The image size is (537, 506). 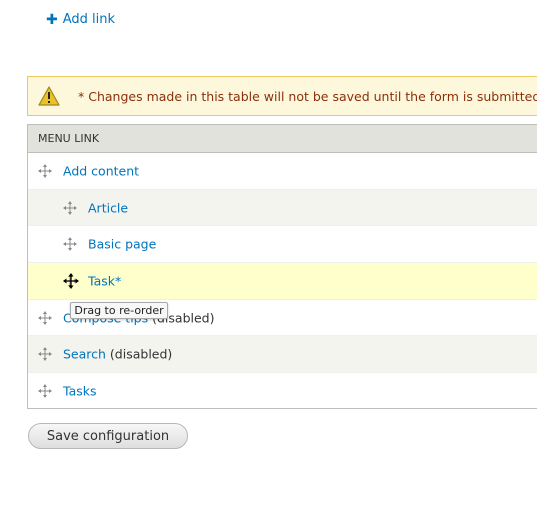 What do you see at coordinates (101, 170) in the screenshot?
I see `menu-link-add-content: Add content` at bounding box center [101, 170].